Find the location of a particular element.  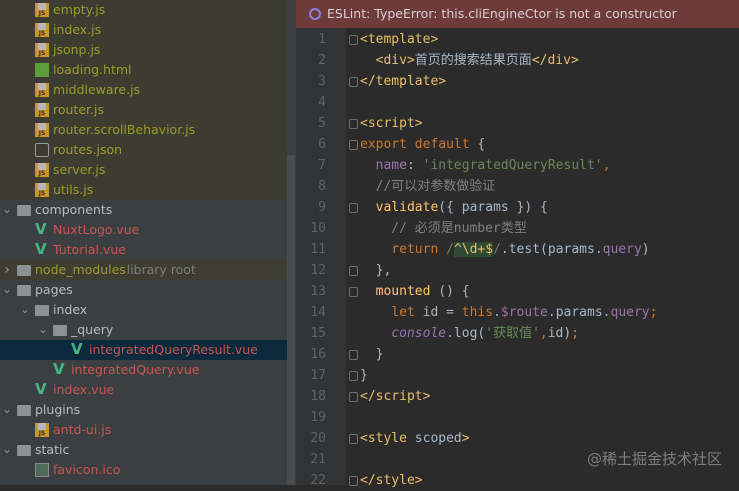

tree-item: JS index.js is located at coordinates (143, 30).